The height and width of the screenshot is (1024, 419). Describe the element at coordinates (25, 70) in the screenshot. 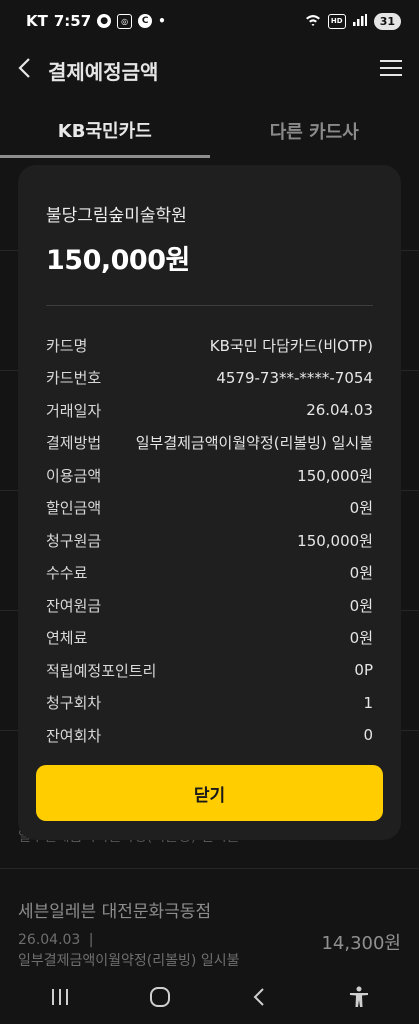

I see `back-arrow-icon` at that location.